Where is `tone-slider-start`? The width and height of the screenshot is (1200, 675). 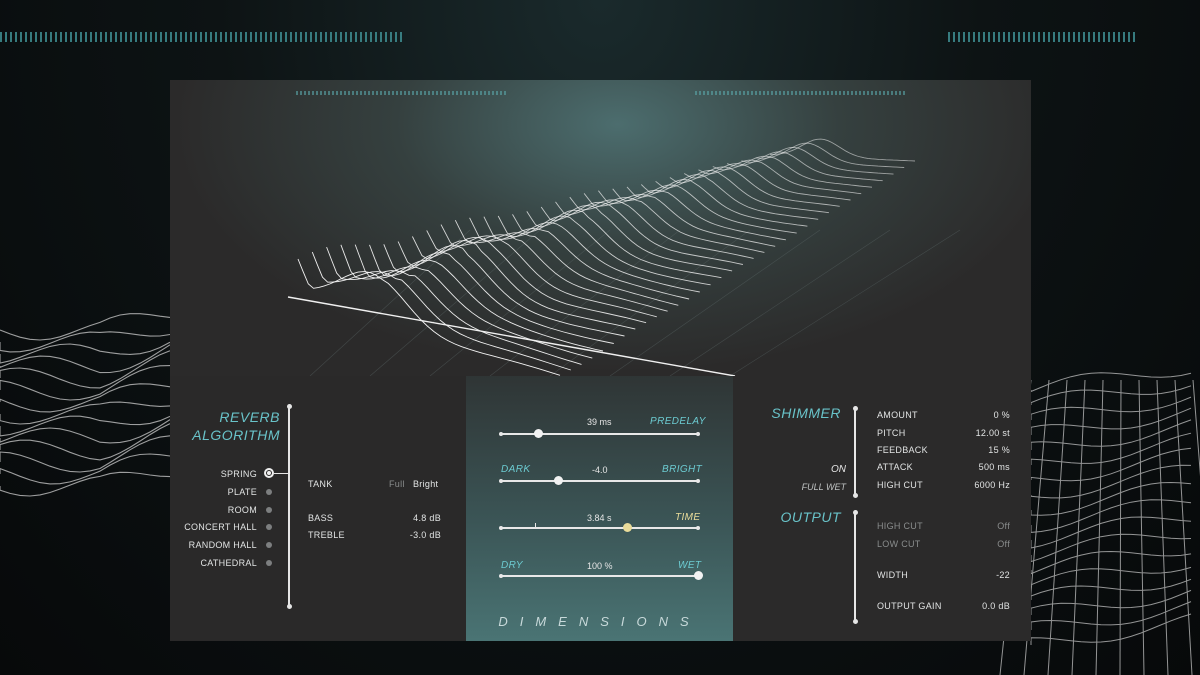 tone-slider-start is located at coordinates (501, 481).